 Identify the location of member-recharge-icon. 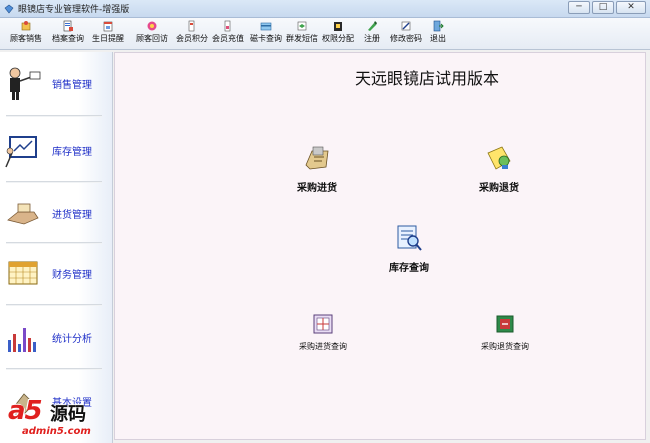
(227, 26).